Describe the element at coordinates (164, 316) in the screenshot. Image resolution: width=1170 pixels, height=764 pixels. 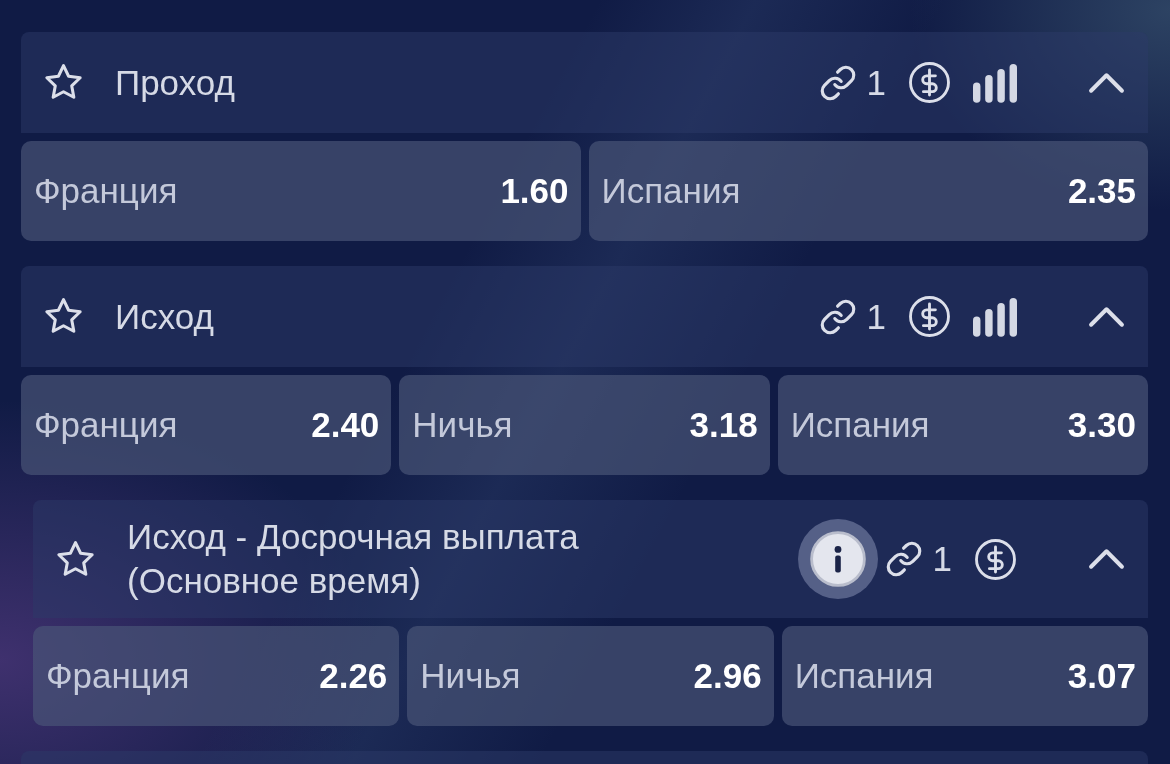
I see `market-title: Исход` at that location.